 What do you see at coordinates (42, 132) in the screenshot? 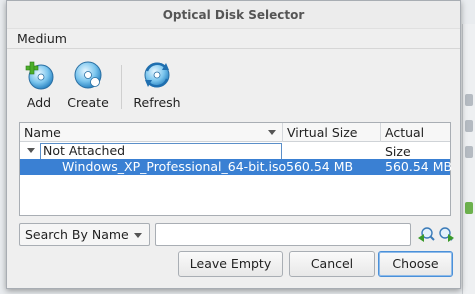
I see `column-header-name-label: Name` at bounding box center [42, 132].